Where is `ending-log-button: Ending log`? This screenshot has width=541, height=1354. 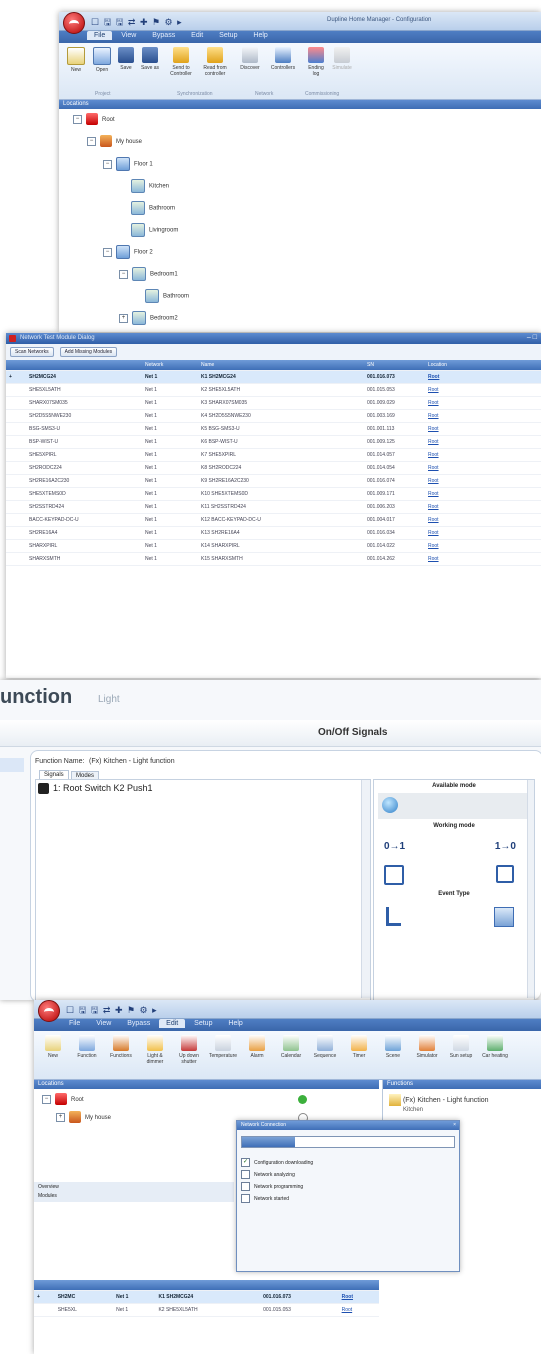
ending-log-button: Ending log is located at coordinates (316, 62).